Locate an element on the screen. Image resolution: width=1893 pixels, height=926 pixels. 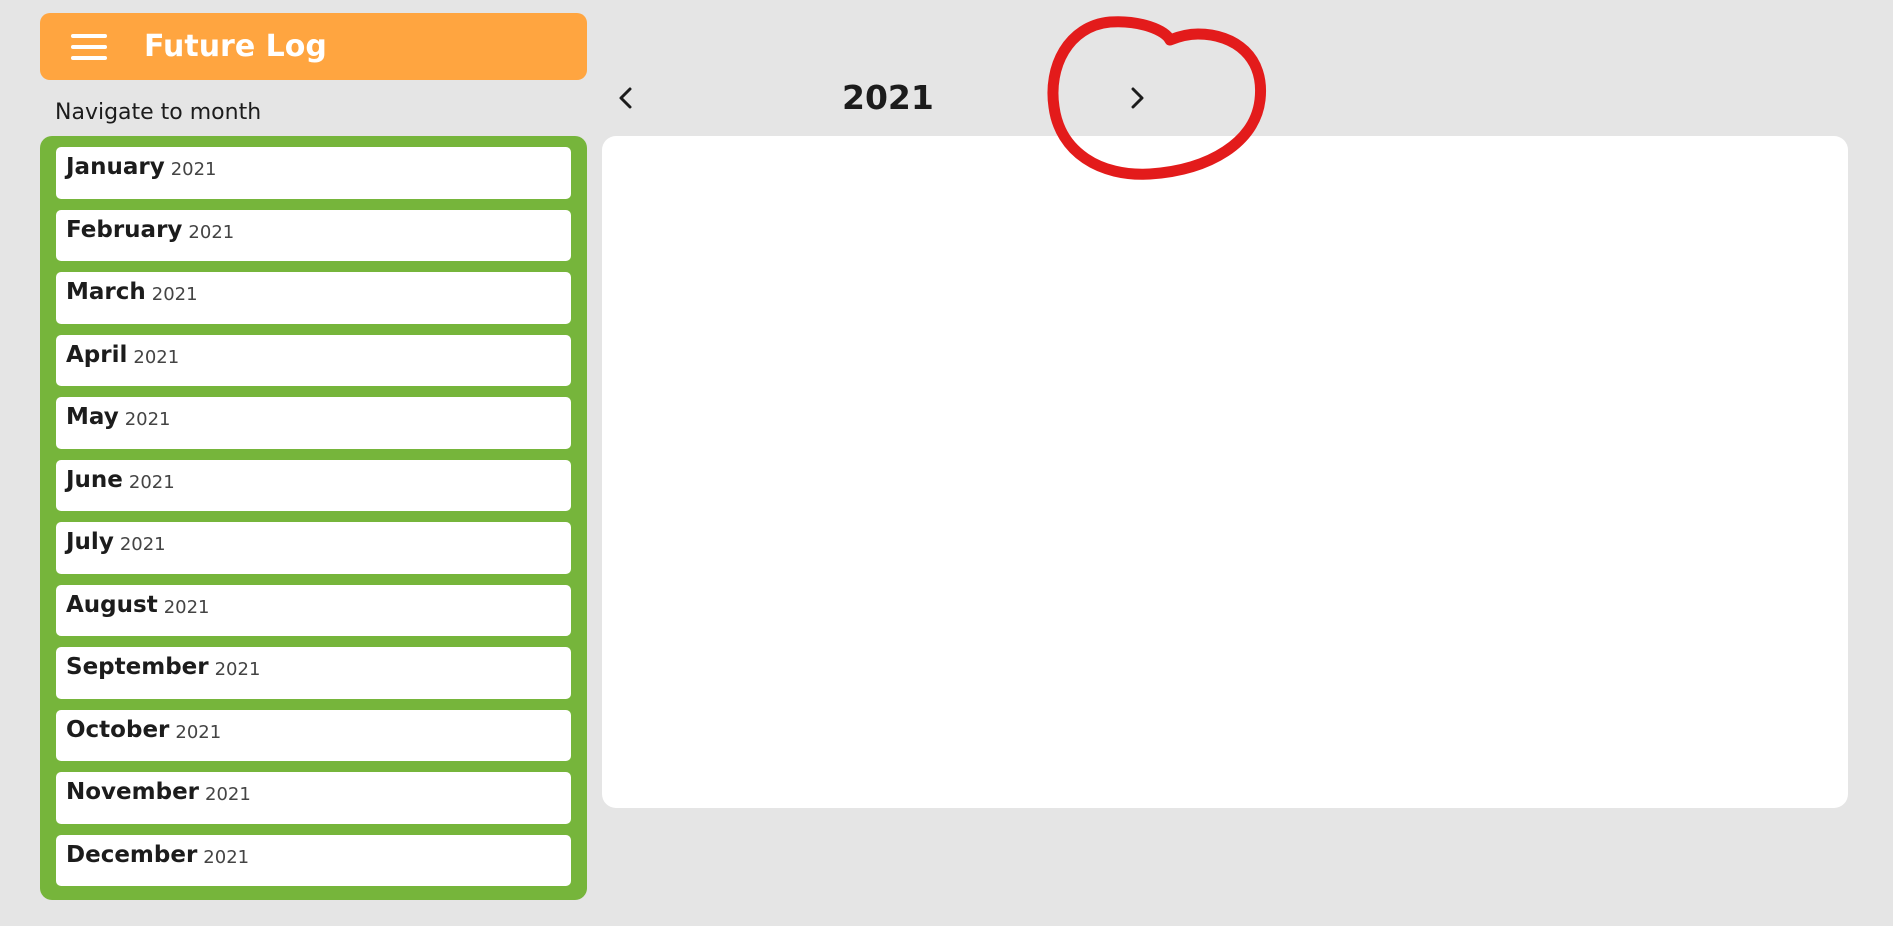
chevron-right-icon is located at coordinates (1137, 98).